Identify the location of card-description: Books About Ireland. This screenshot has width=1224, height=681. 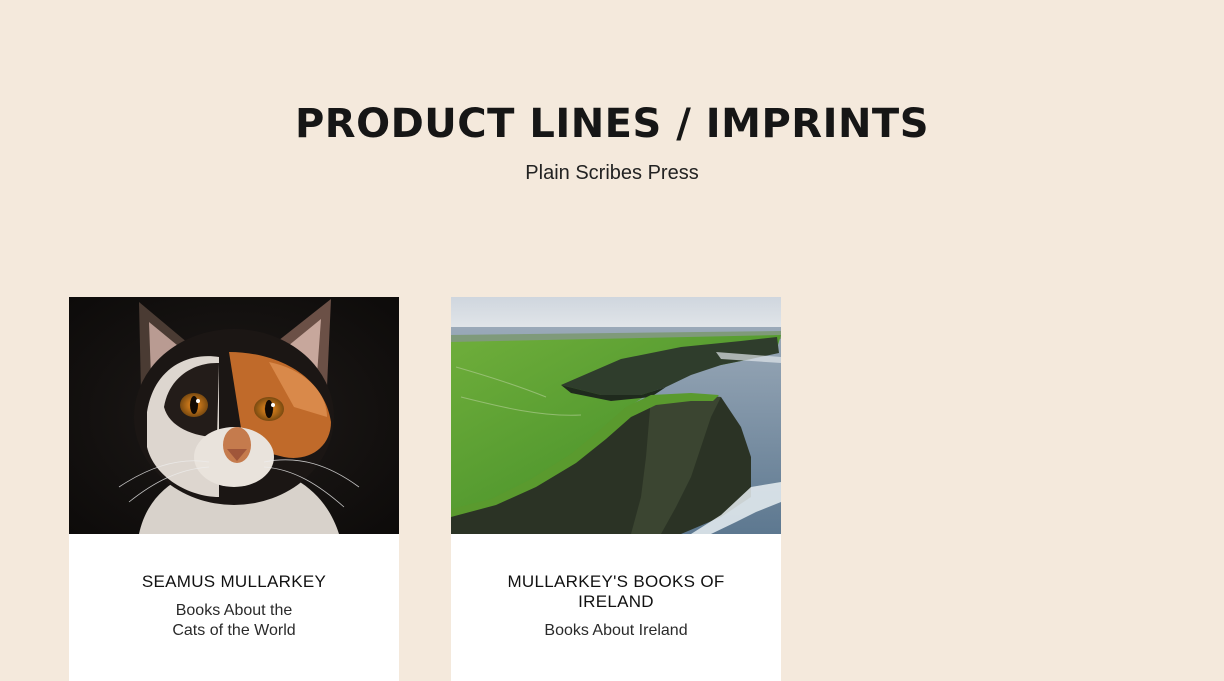
(616, 631).